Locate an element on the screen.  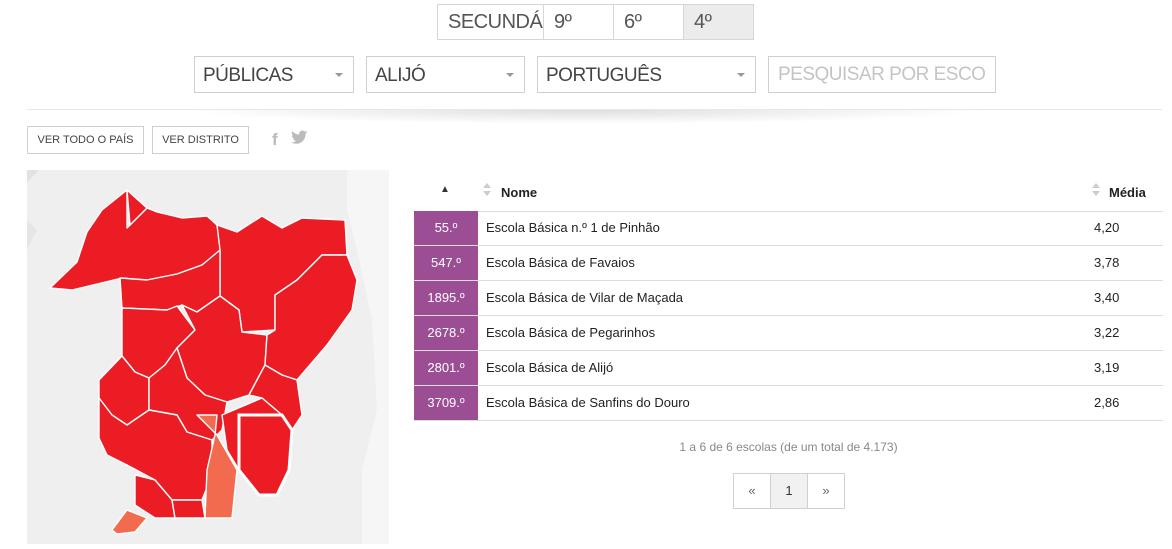
previous-page-button: « is located at coordinates (752, 491).